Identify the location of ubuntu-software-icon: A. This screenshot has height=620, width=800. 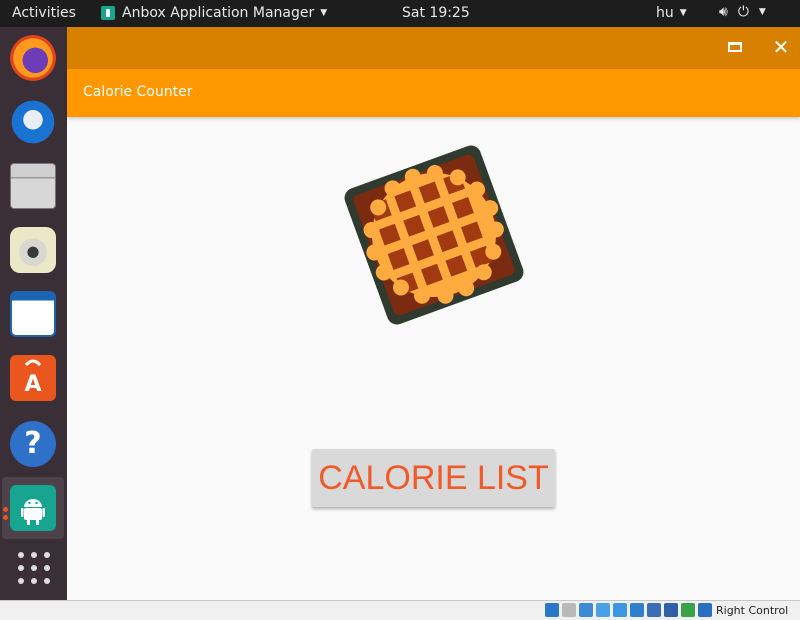
(33, 378).